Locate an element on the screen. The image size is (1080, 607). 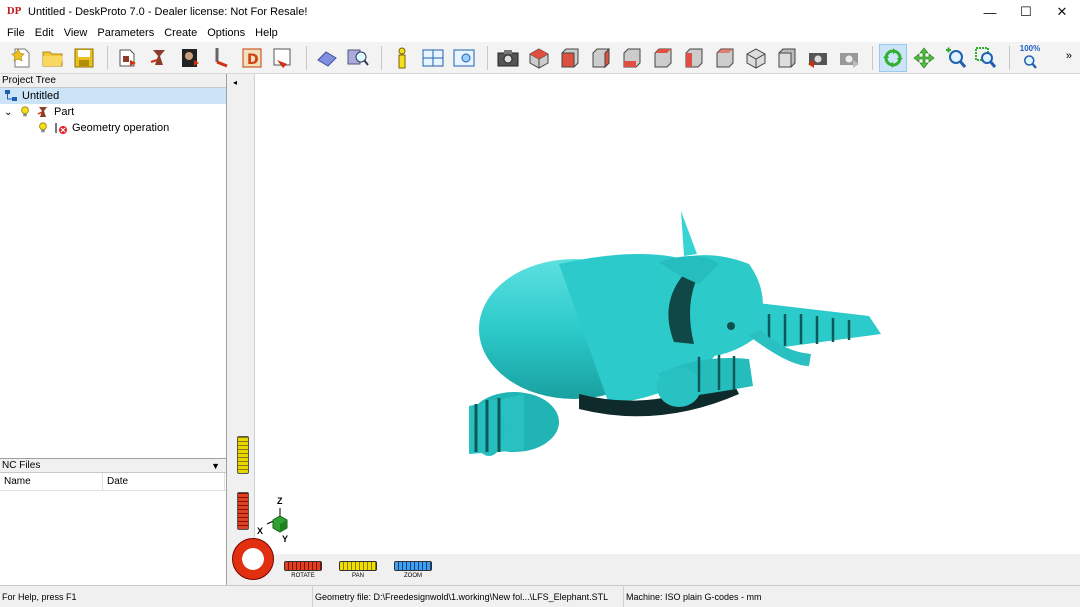
view-bottom-button is located at coordinates (725, 58).